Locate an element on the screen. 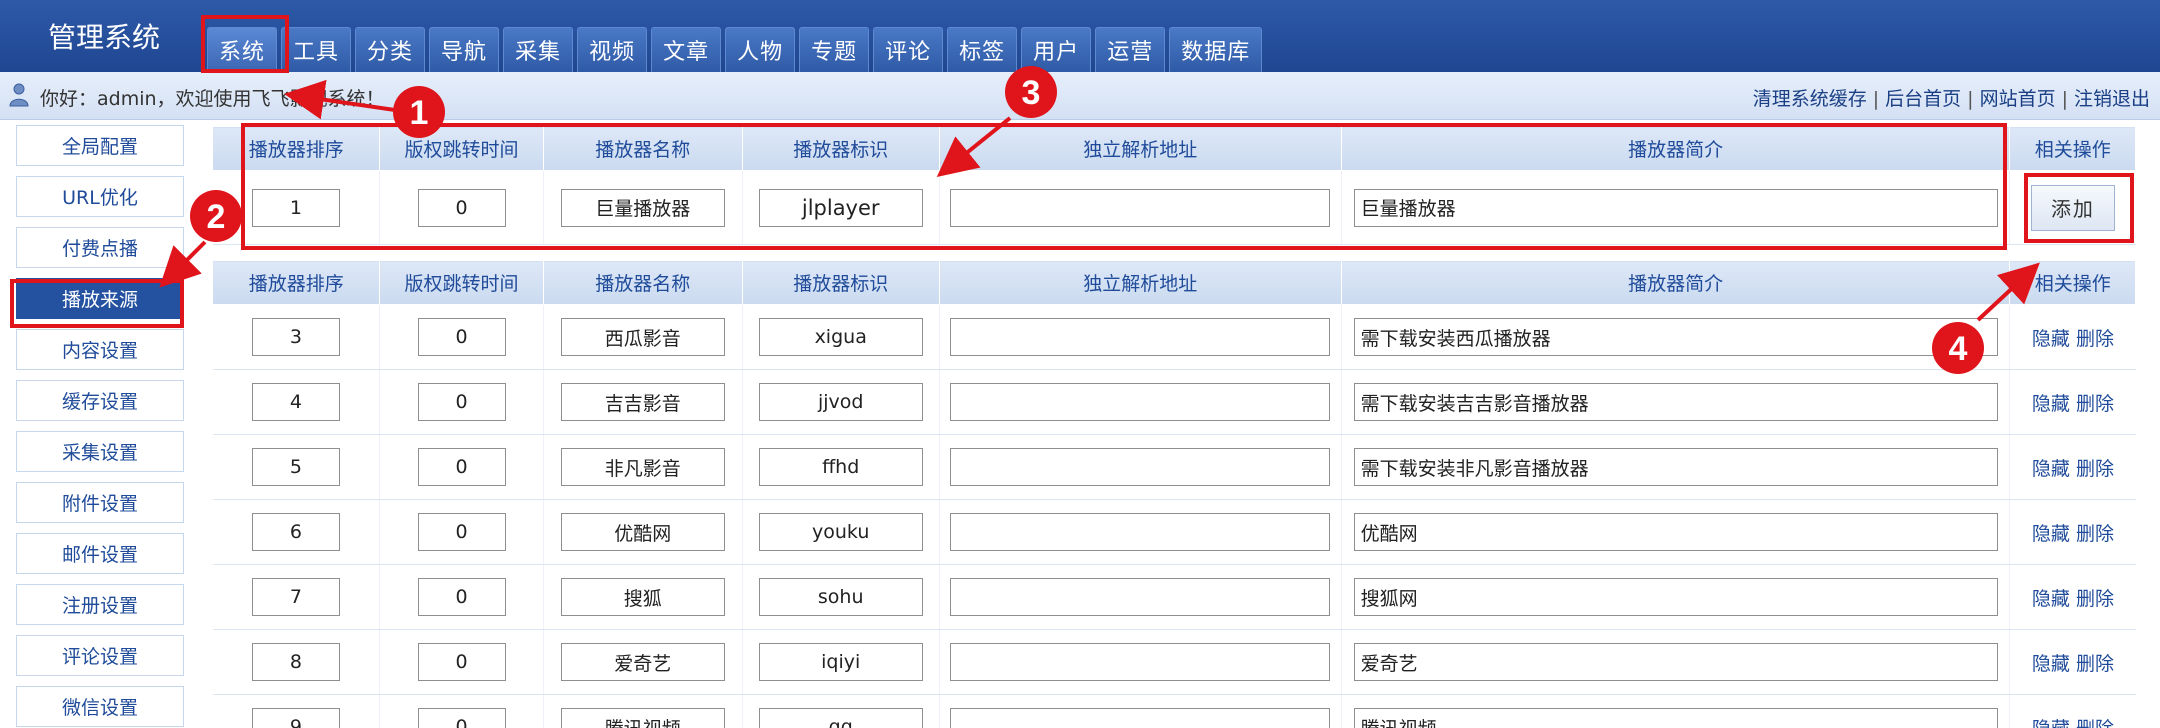 Image resolution: width=2160 pixels, height=728 pixels. tab-system: 系统 is located at coordinates (242, 49).